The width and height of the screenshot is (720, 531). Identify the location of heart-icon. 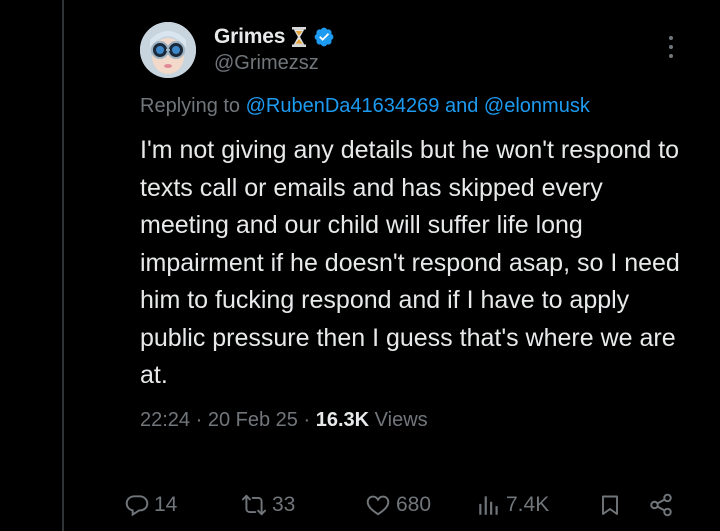
(378, 505).